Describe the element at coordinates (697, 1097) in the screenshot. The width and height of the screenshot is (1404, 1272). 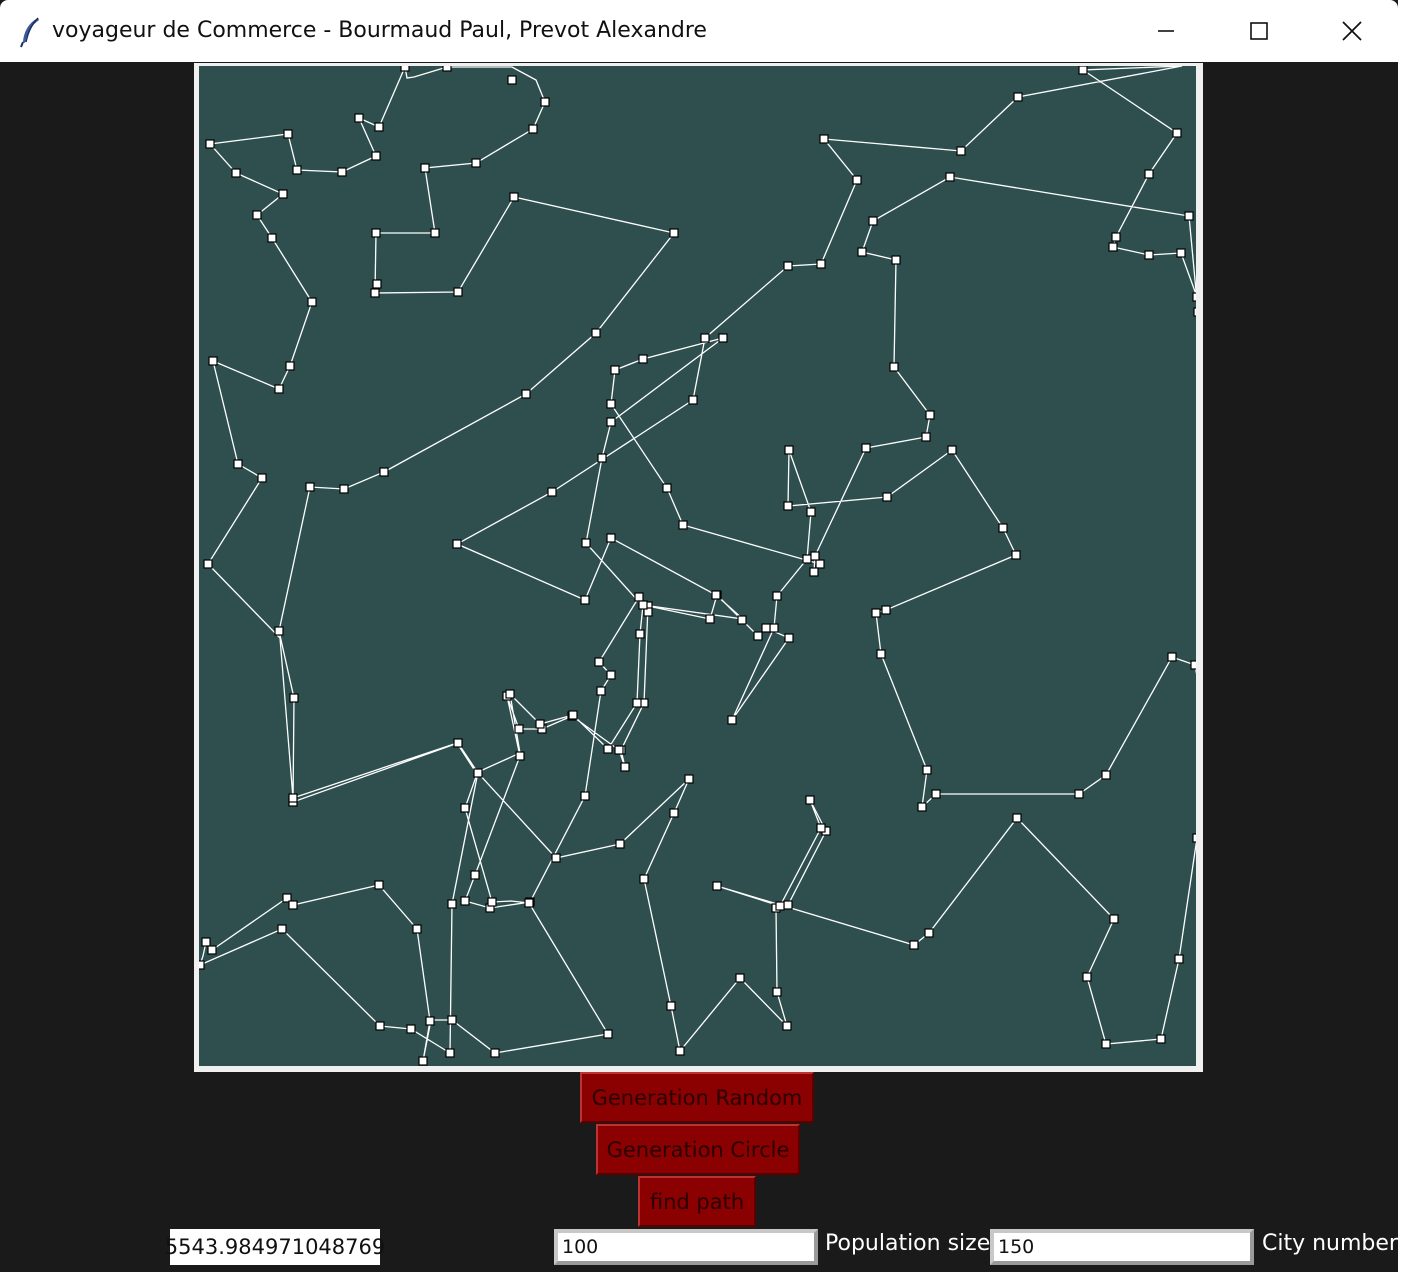
I see `generation-random-button: Generation Random` at that location.